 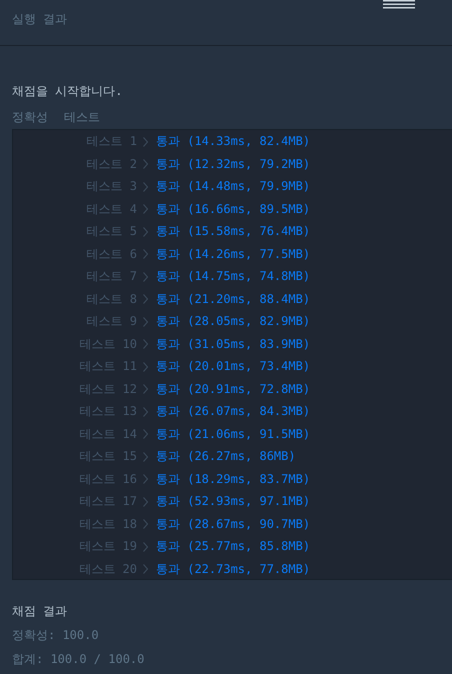 I want to click on test-label: 테스트 11, so click(x=107, y=366).